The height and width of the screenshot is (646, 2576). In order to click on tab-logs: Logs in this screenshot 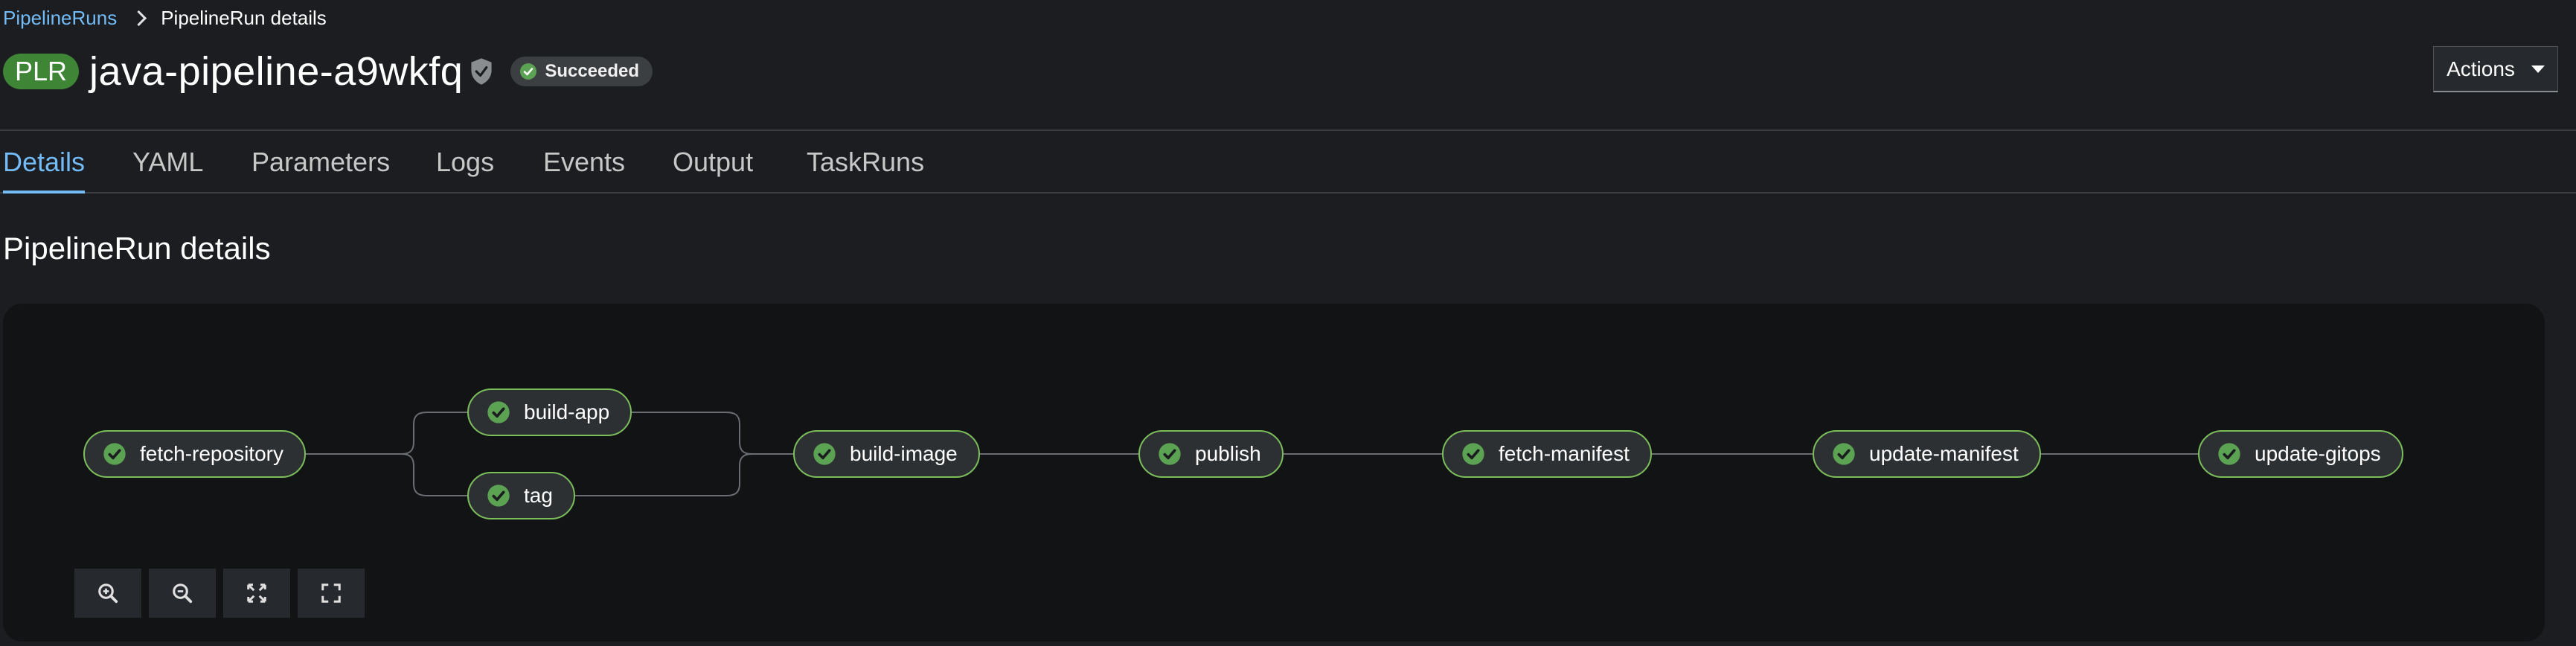, I will do `click(465, 162)`.